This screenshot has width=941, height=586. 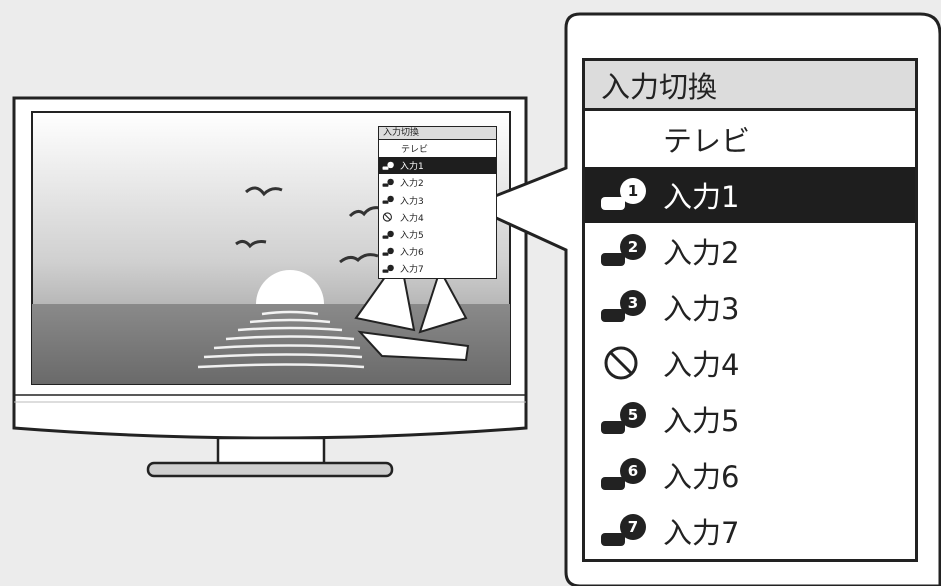 What do you see at coordinates (633, 527) in the screenshot?
I see `svg-text: 7` at bounding box center [633, 527].